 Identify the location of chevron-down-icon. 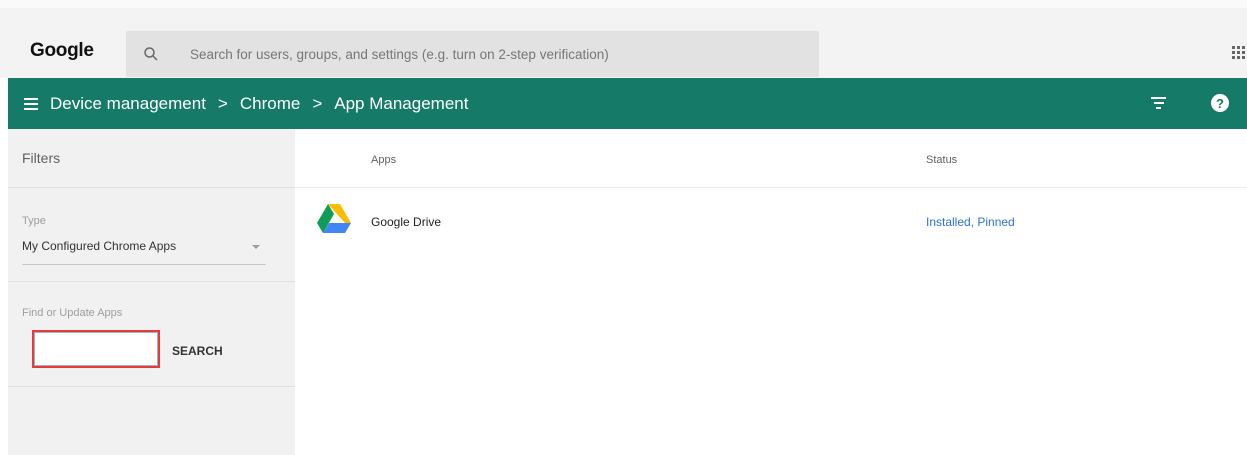
(256, 247).